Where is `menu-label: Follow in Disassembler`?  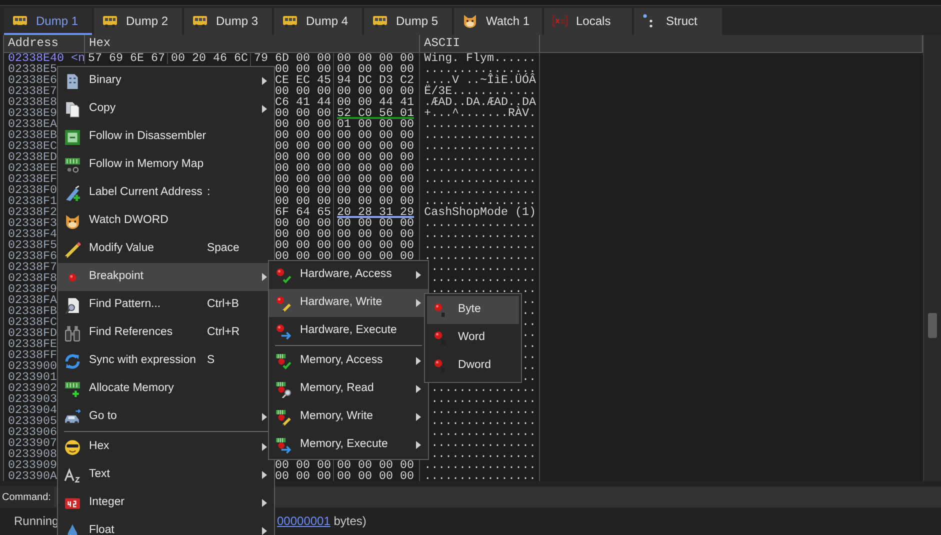 menu-label: Follow in Disassembler is located at coordinates (147, 136).